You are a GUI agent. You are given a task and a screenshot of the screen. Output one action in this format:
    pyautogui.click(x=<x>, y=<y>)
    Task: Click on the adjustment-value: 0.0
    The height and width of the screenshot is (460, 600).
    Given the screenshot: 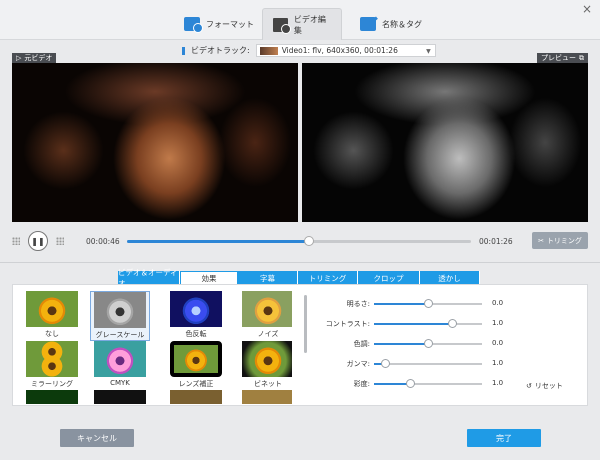 What is the action you would take?
    pyautogui.click(x=498, y=303)
    